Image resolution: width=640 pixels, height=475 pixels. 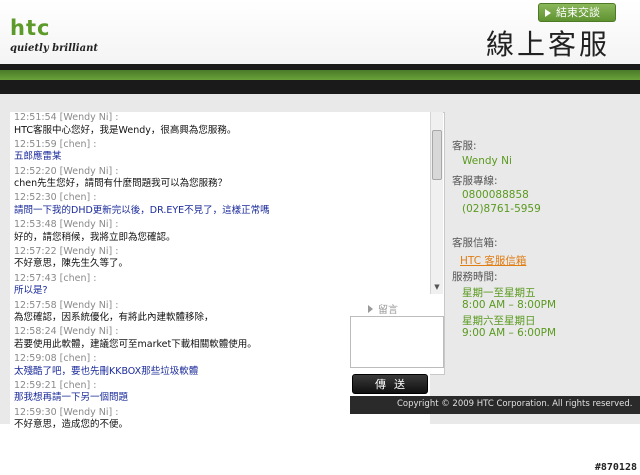 I want to click on mailbox-link: HTC 客服信箱, so click(x=493, y=260).